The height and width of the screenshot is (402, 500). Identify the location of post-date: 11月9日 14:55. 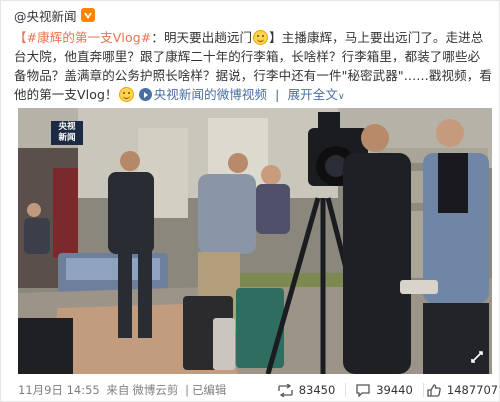
(59, 390).